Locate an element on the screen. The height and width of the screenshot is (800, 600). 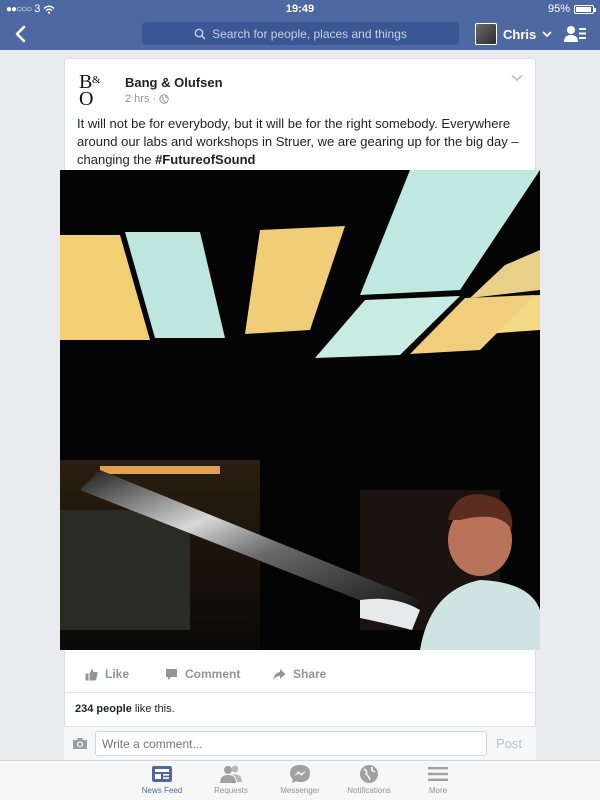
thumbs-up-icon is located at coordinates (91, 674).